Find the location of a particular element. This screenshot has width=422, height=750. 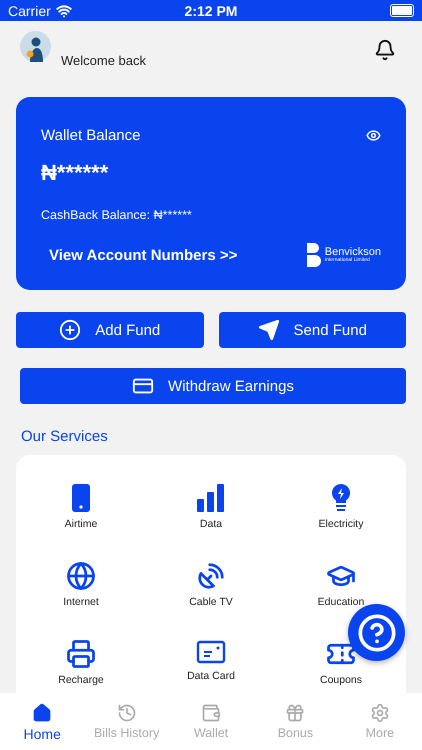

carrier-label: Carrier is located at coordinates (29, 10).